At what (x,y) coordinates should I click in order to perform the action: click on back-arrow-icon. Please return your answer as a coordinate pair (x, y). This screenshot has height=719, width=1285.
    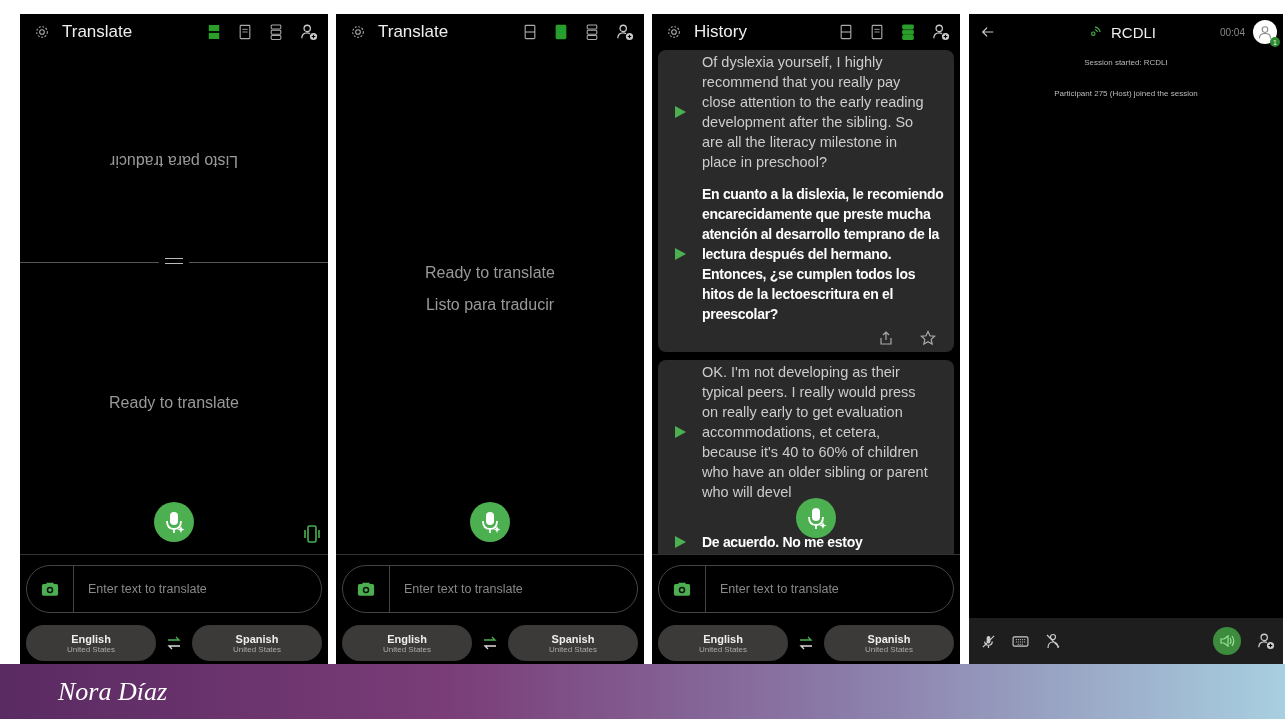
    Looking at the image, I should click on (988, 32).